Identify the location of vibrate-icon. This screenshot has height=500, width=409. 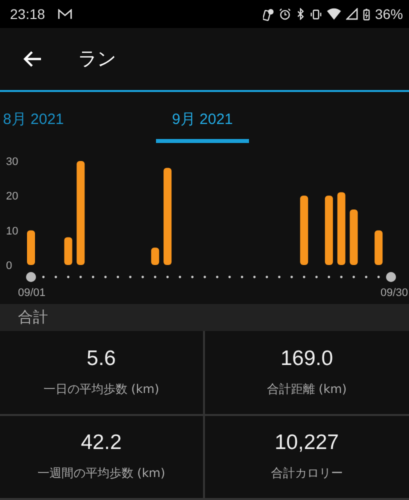
(316, 14).